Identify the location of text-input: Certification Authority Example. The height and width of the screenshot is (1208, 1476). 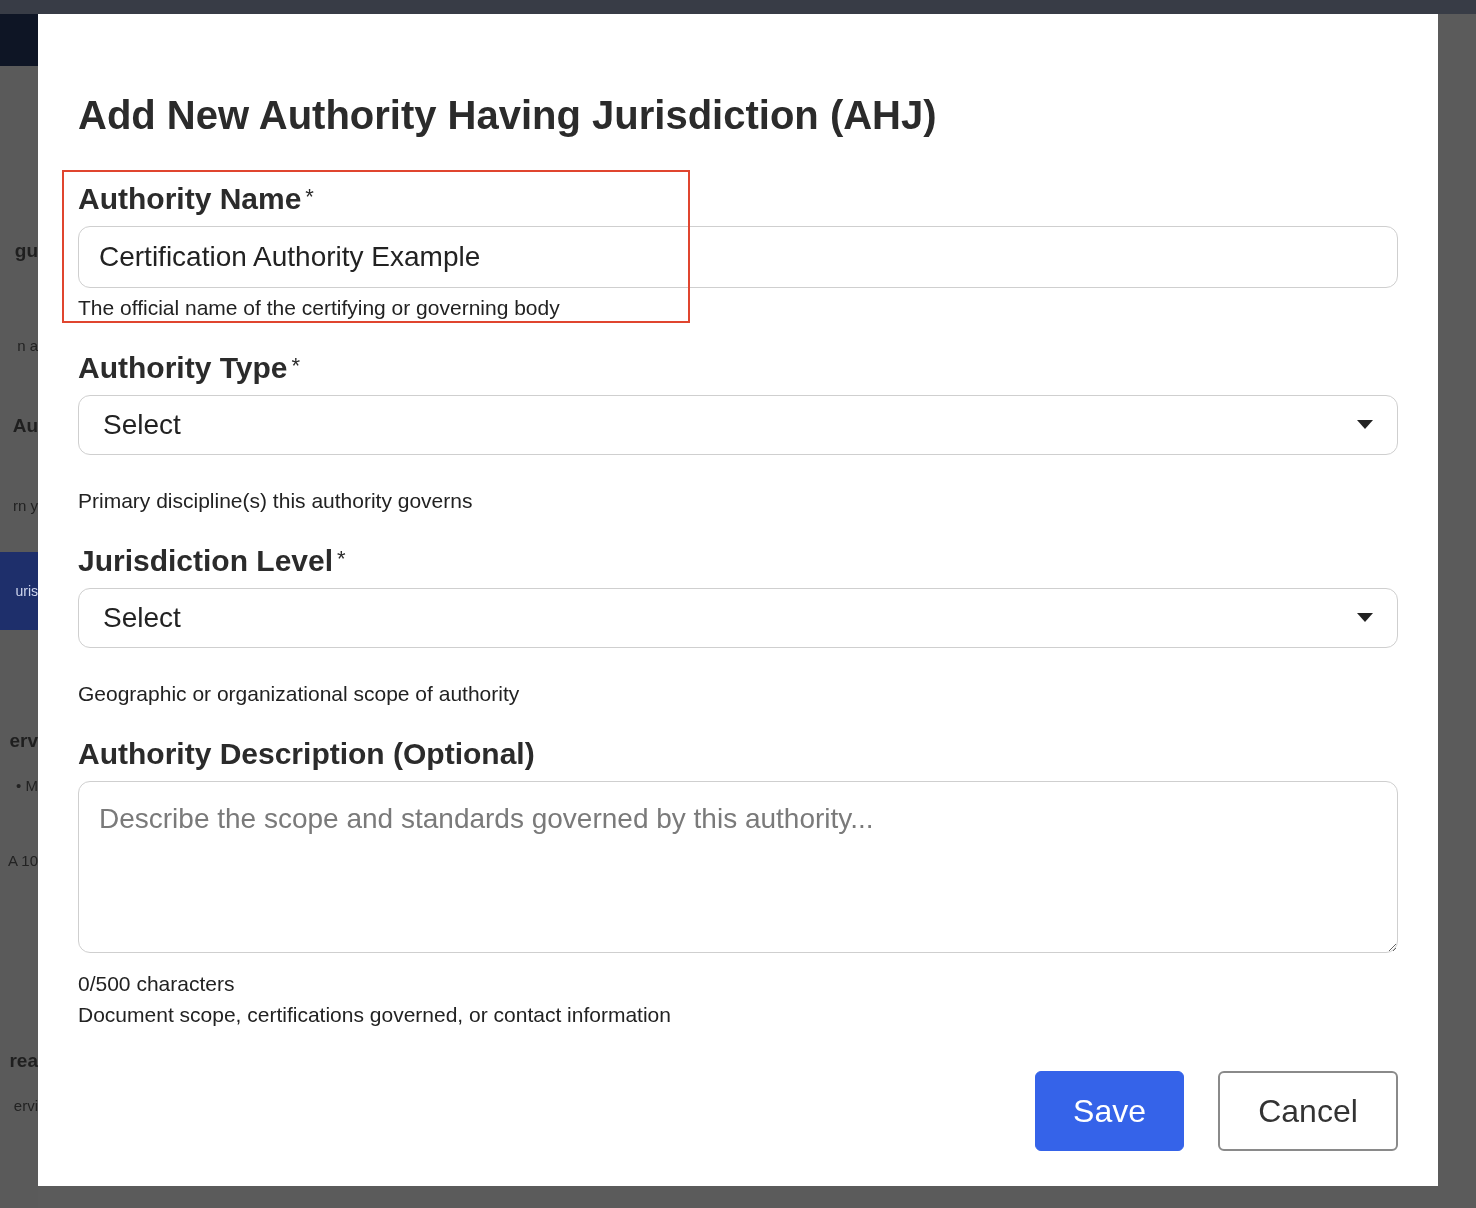
(738, 256).